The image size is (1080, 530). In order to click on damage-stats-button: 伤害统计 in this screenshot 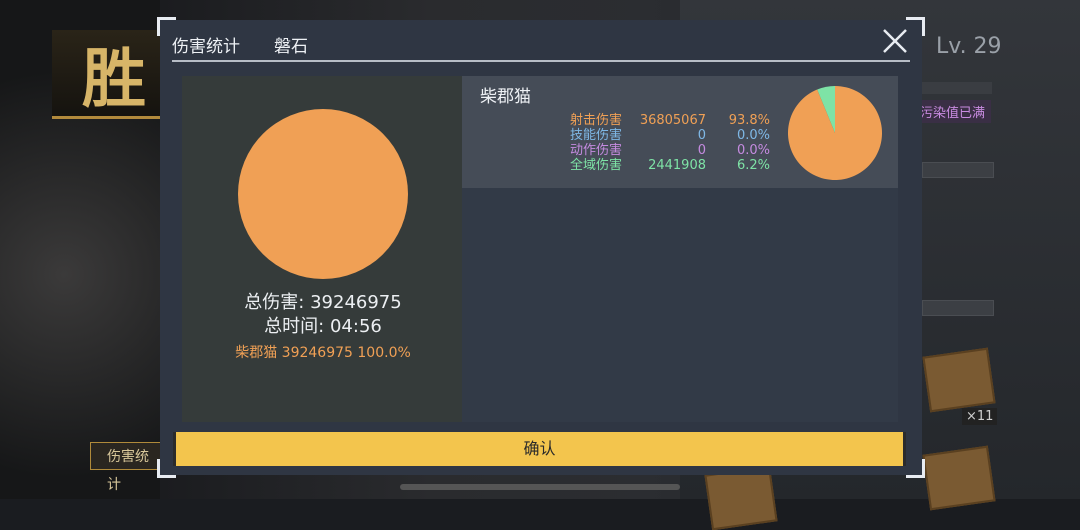, I will do `click(126, 467)`.